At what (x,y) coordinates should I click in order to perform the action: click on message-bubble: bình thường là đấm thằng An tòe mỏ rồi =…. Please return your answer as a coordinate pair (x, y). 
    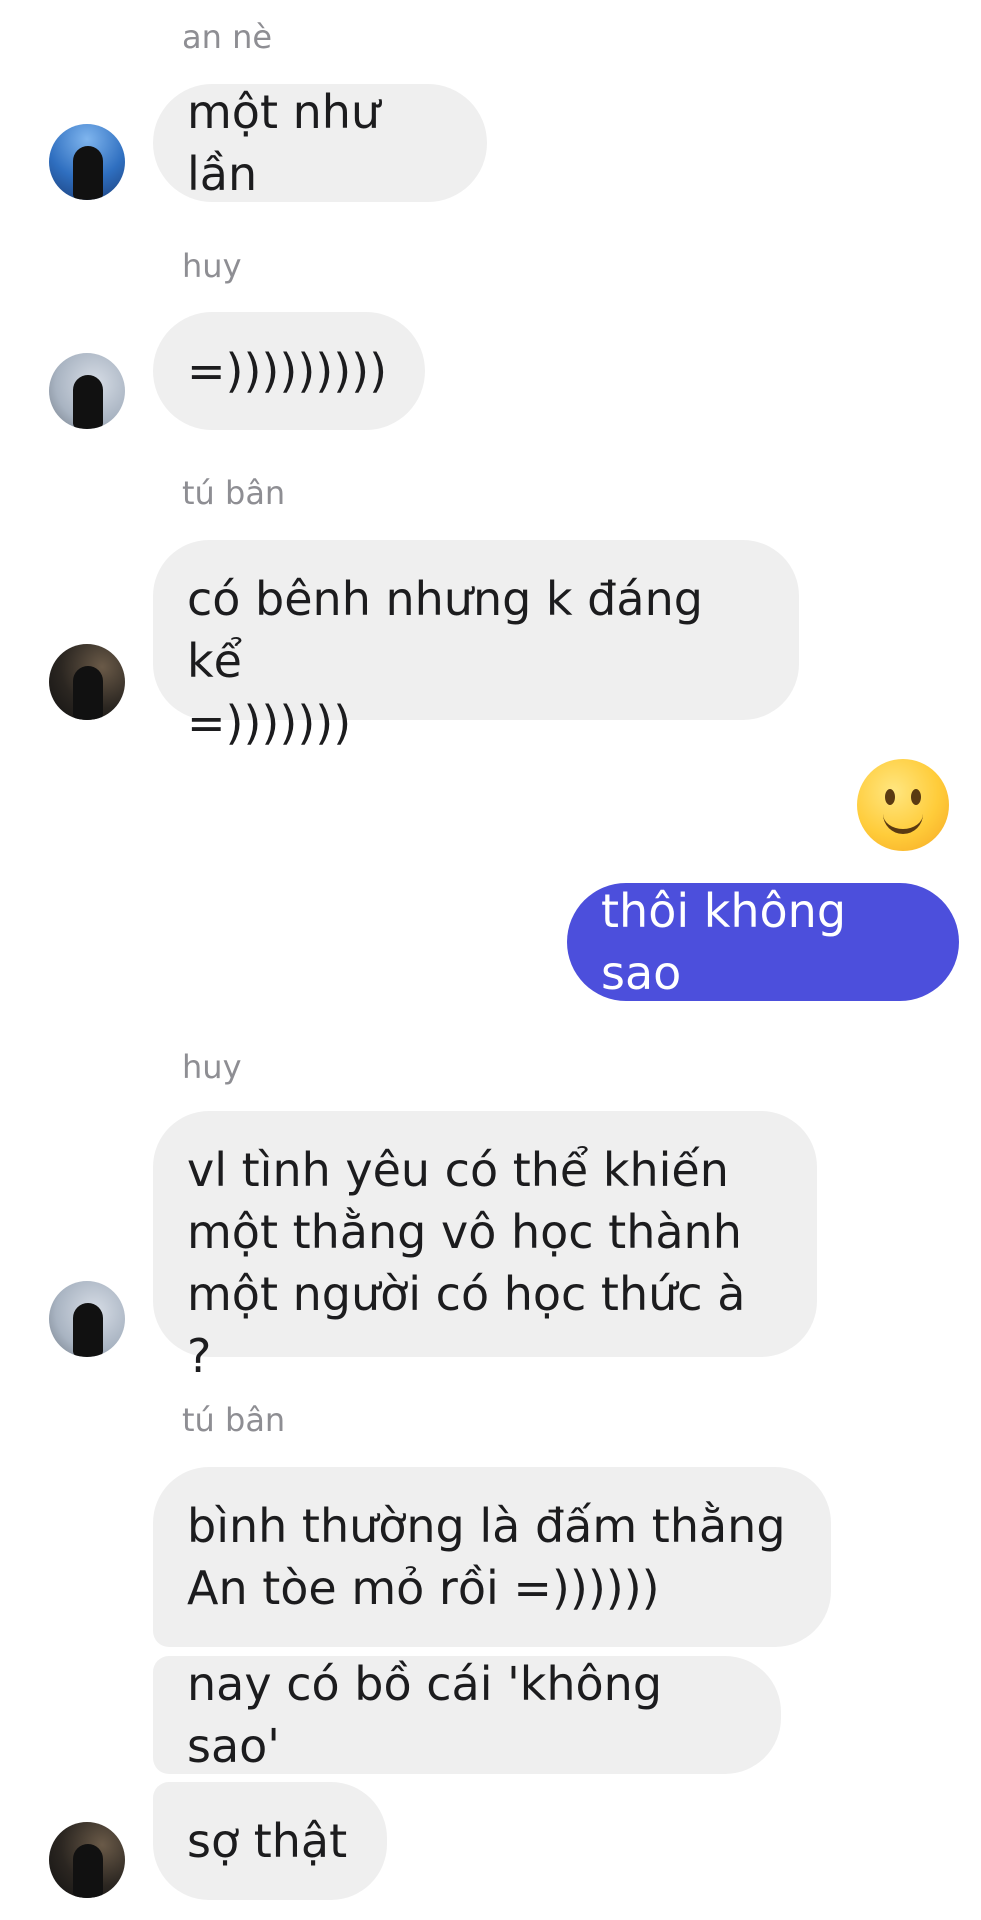
    Looking at the image, I should click on (492, 1557).